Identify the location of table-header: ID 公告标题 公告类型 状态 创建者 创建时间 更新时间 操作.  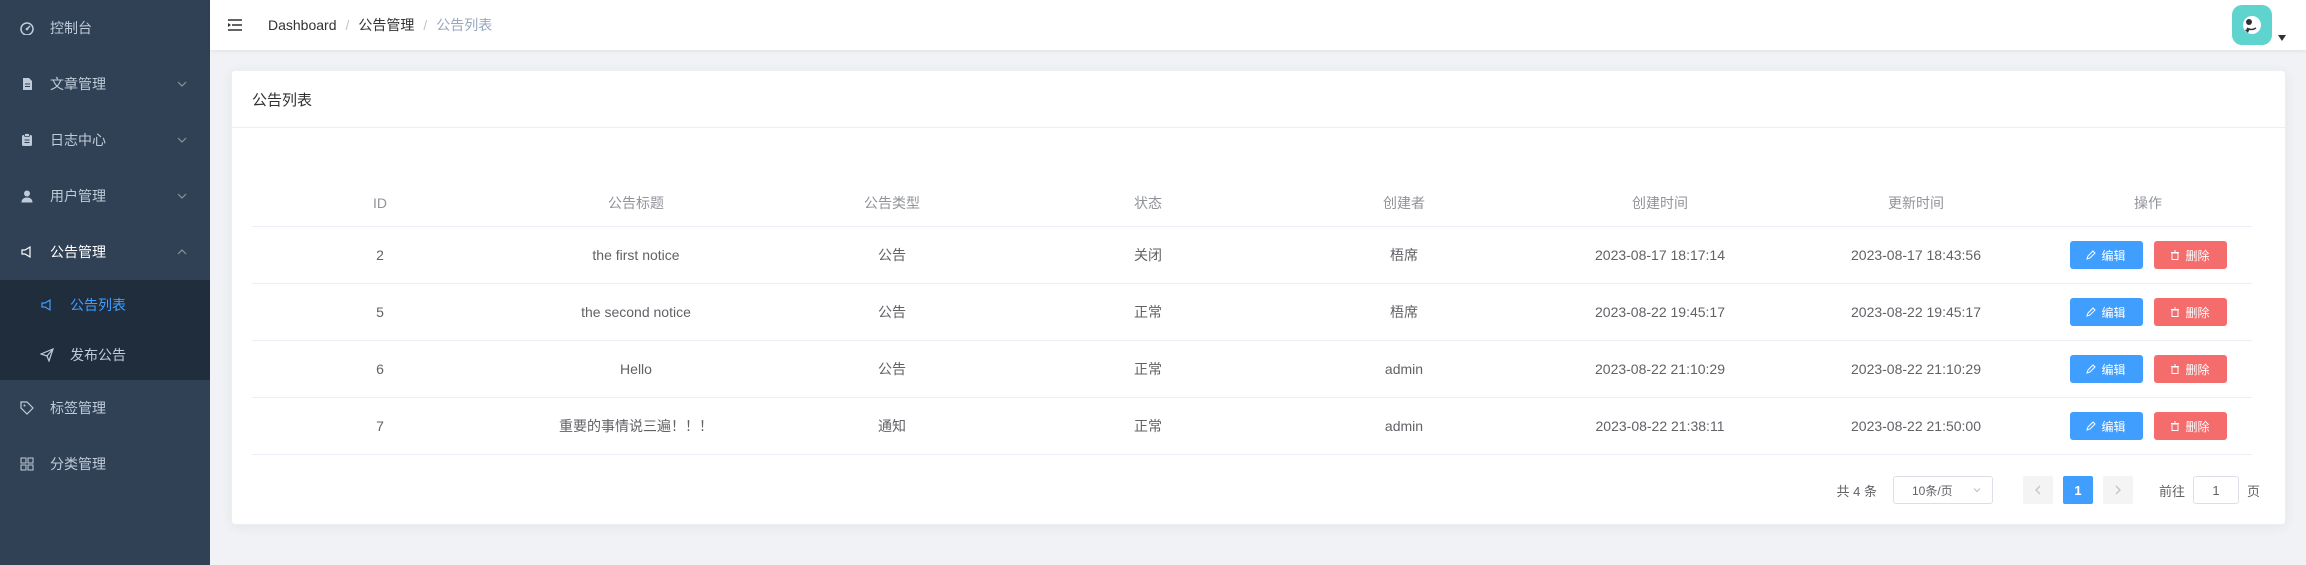
(1252, 203).